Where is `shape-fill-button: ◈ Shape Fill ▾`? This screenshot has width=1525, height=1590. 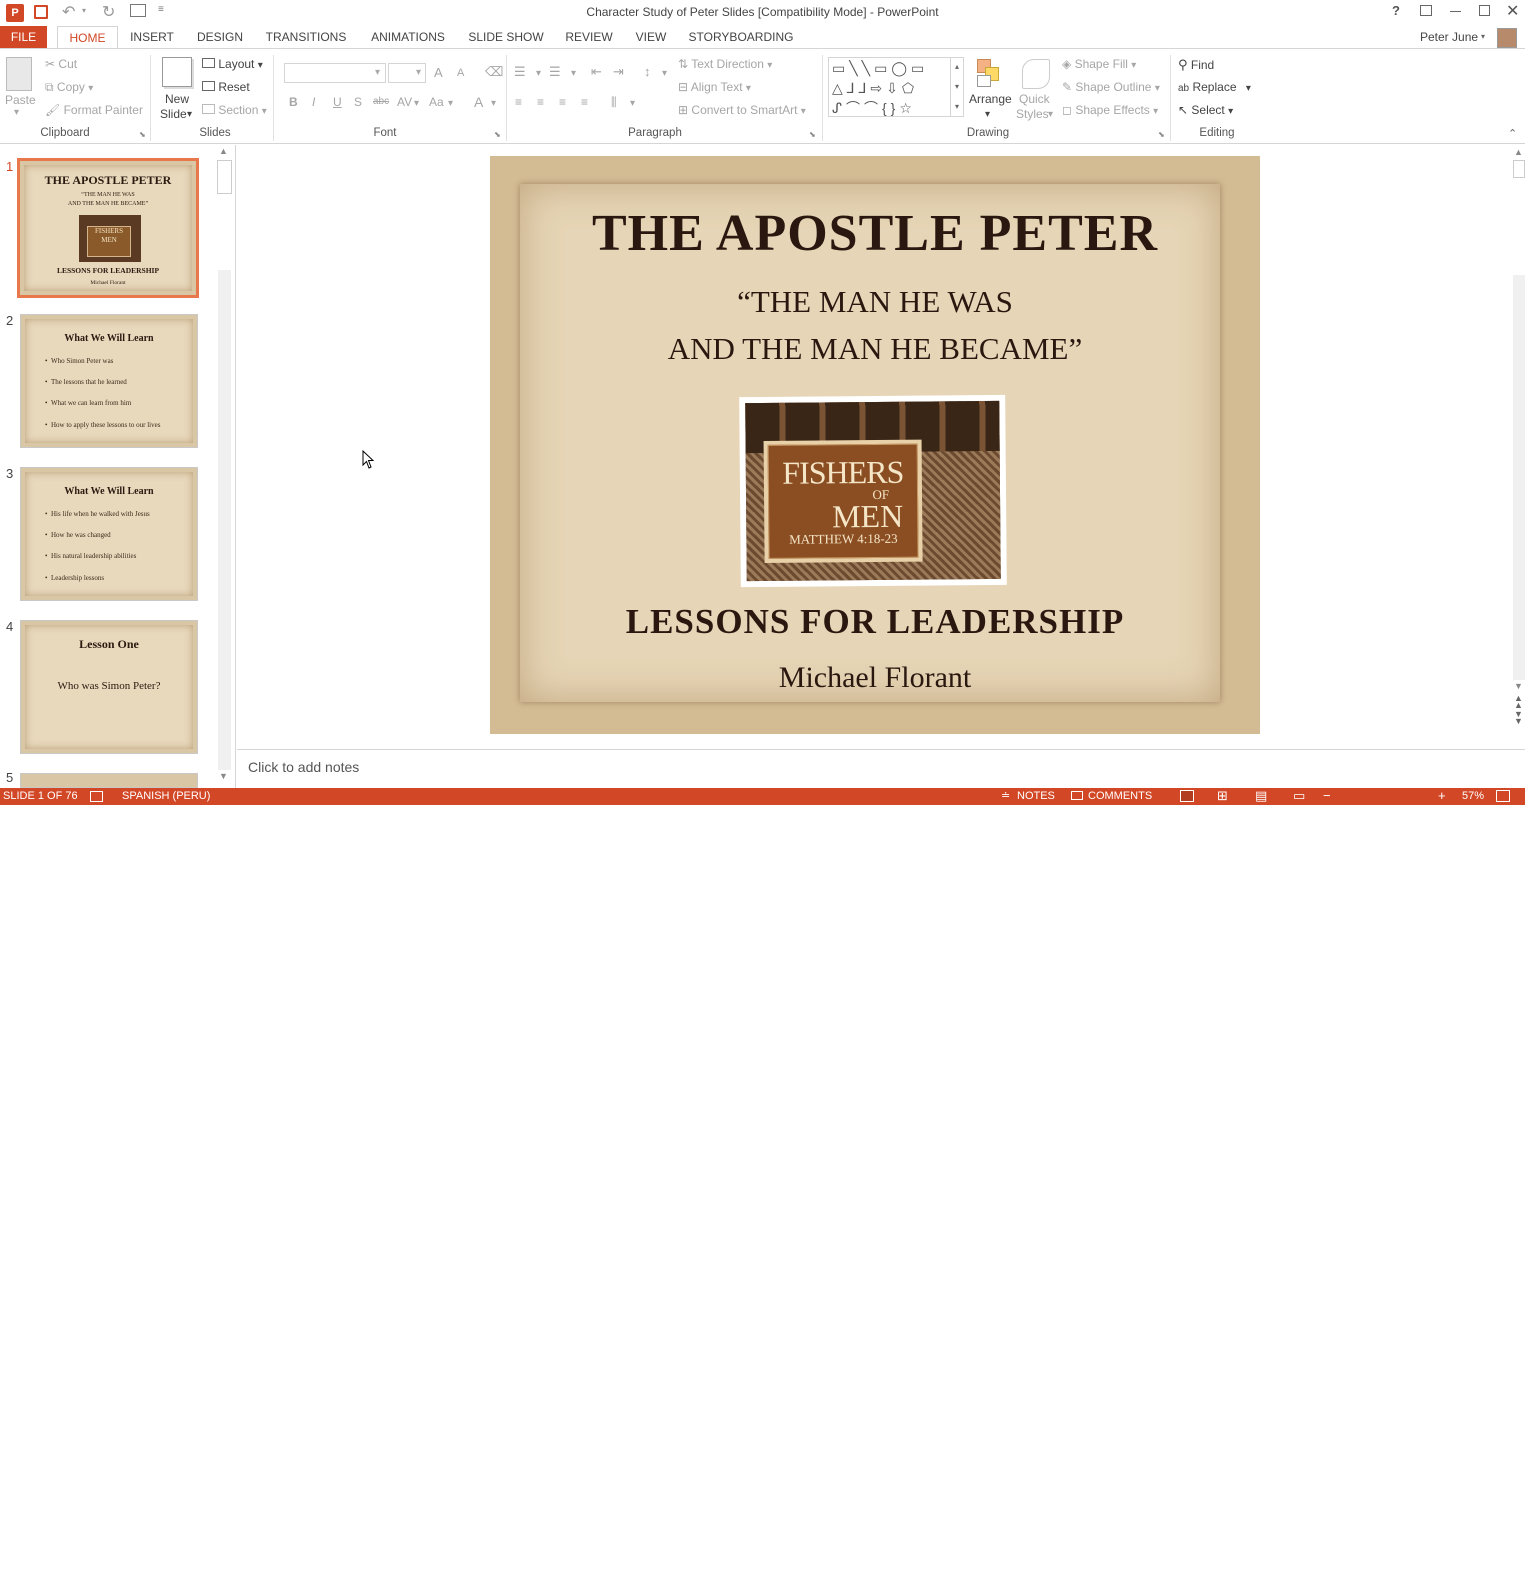
shape-fill-button: ◈ Shape Fill ▾ is located at coordinates (1099, 64).